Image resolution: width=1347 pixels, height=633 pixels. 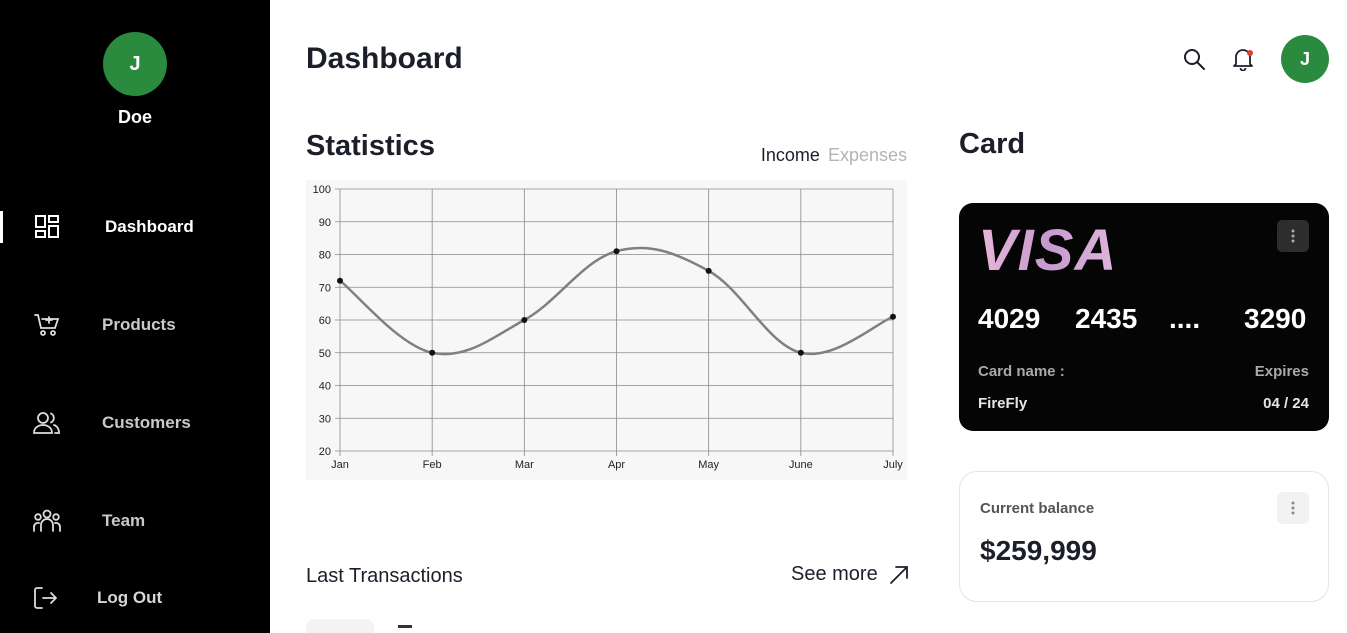 I want to click on x-tick-label: Feb, so click(x=432, y=465).